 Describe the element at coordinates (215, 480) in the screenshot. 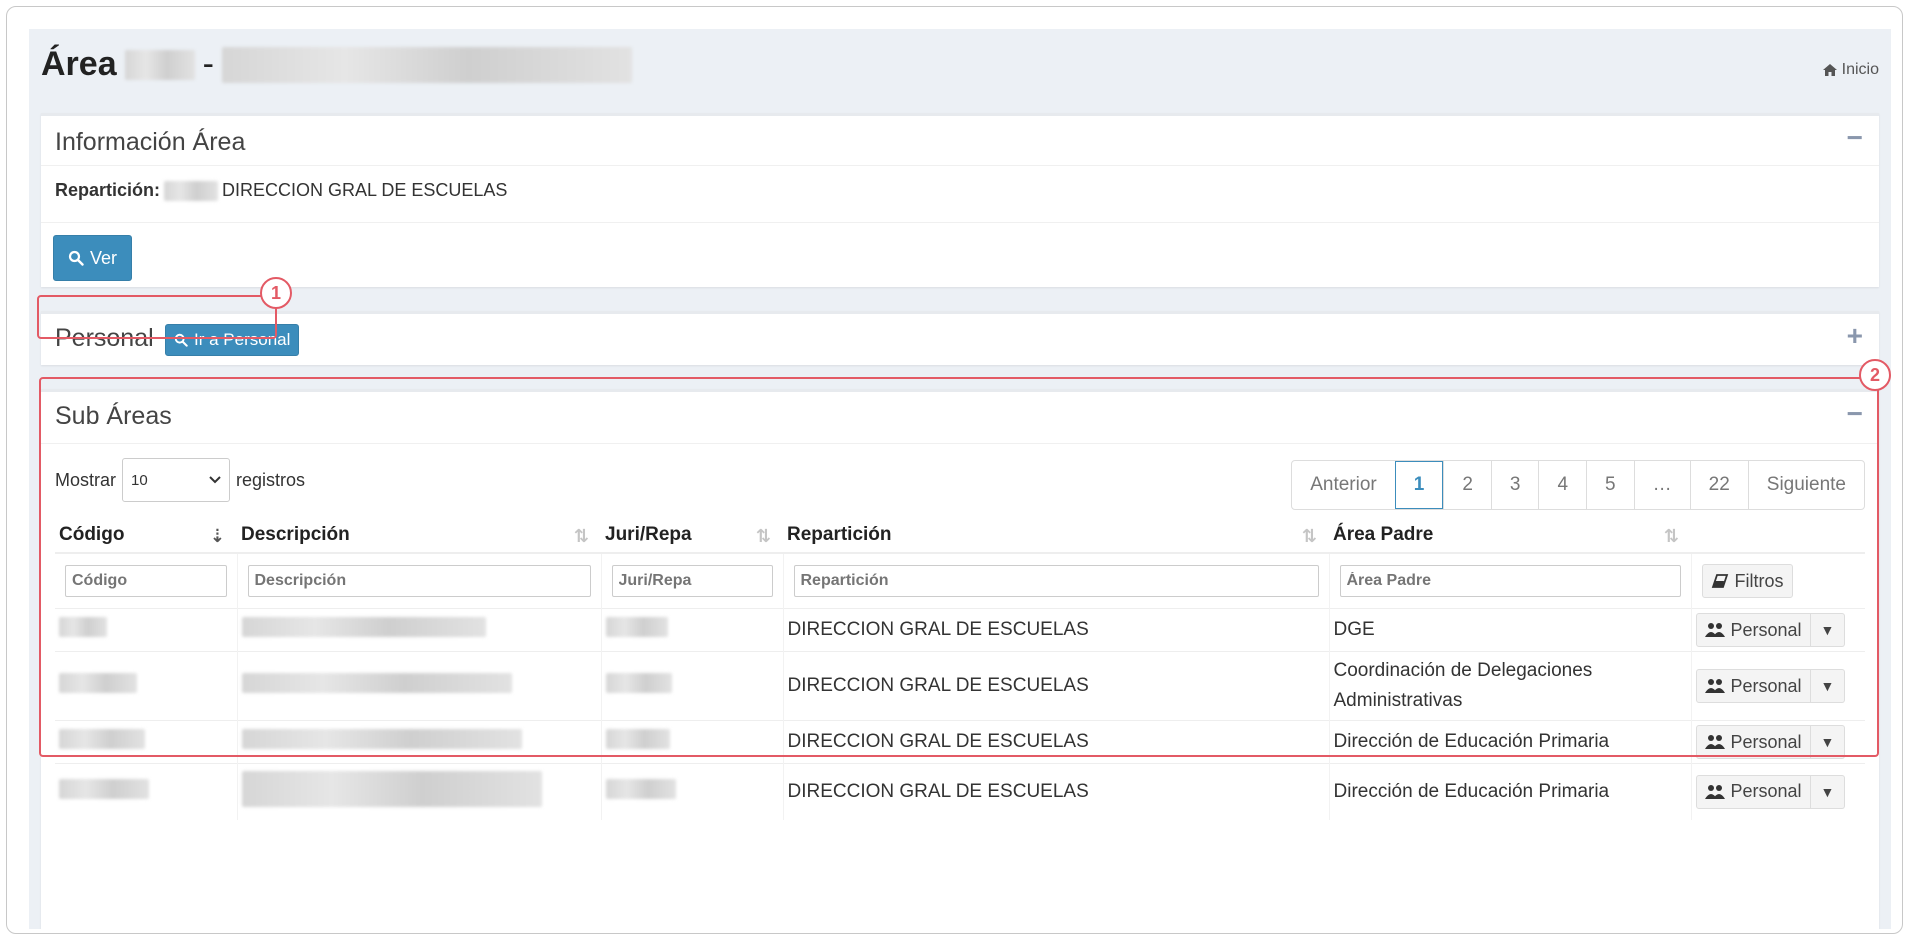

I see `chevron-down-icon` at that location.